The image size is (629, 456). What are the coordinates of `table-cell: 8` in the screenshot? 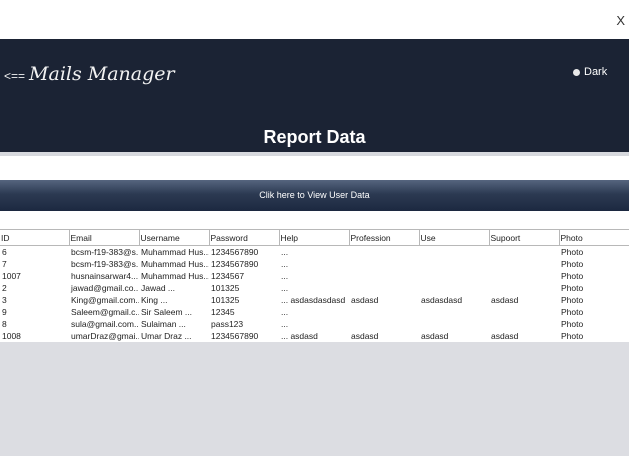 It's located at (34, 324).